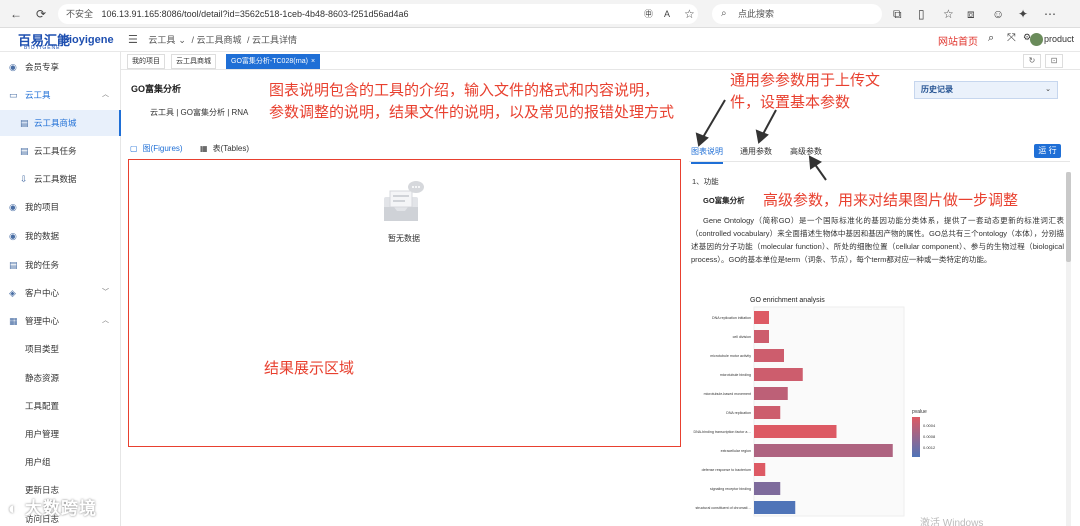 This screenshot has height=526, width=1080. I want to click on tab-tool-store: 云工具商城, so click(193, 61).